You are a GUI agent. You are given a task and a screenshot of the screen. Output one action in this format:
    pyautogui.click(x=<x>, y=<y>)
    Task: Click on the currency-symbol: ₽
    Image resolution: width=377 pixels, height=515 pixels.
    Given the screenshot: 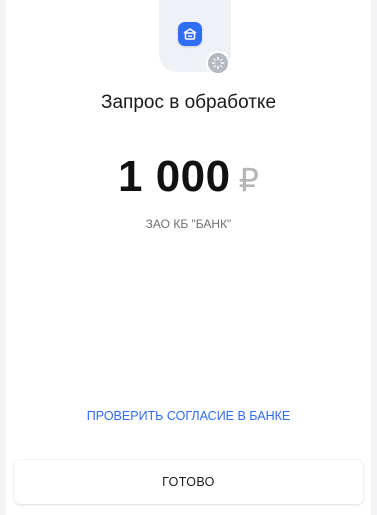 What is the action you would take?
    pyautogui.click(x=248, y=180)
    